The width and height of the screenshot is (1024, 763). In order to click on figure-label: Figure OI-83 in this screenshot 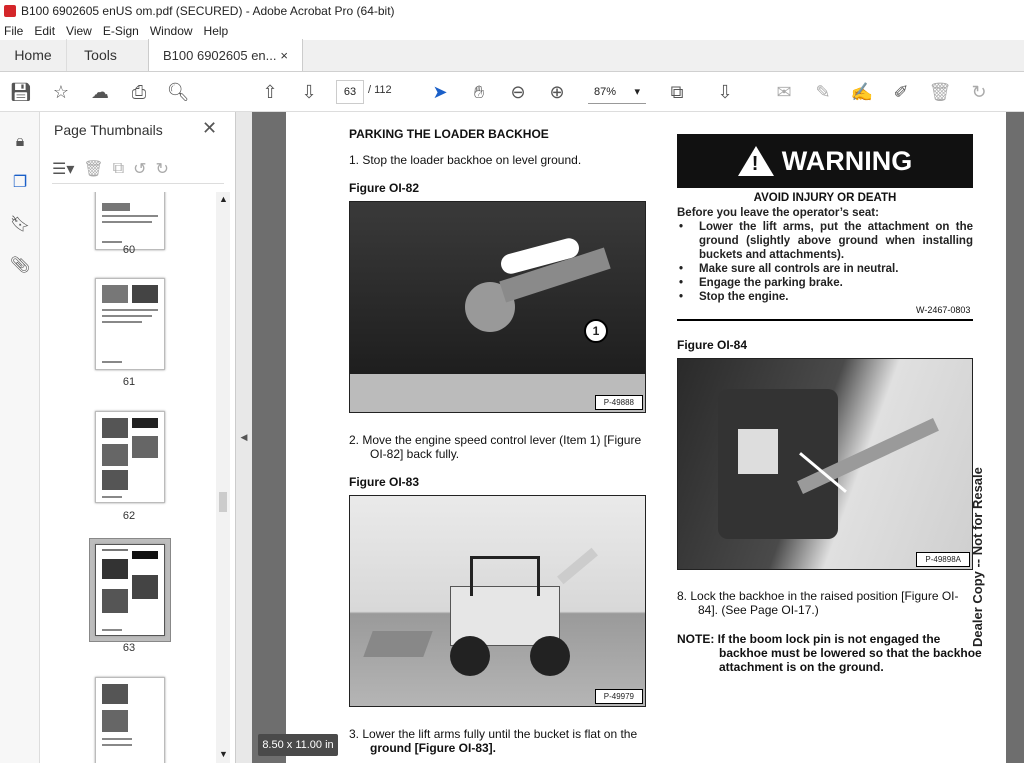, I will do `click(384, 482)`.